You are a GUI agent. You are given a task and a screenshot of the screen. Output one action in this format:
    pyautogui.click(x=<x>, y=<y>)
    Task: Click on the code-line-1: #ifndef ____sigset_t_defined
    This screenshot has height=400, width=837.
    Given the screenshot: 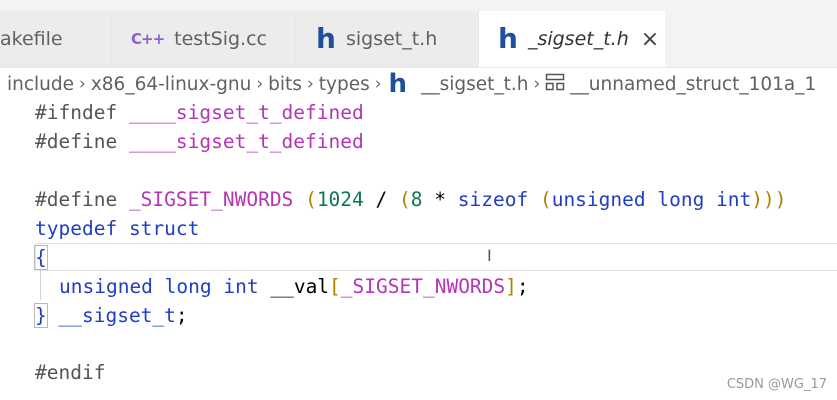 What is the action you would take?
    pyautogui.click(x=199, y=112)
    